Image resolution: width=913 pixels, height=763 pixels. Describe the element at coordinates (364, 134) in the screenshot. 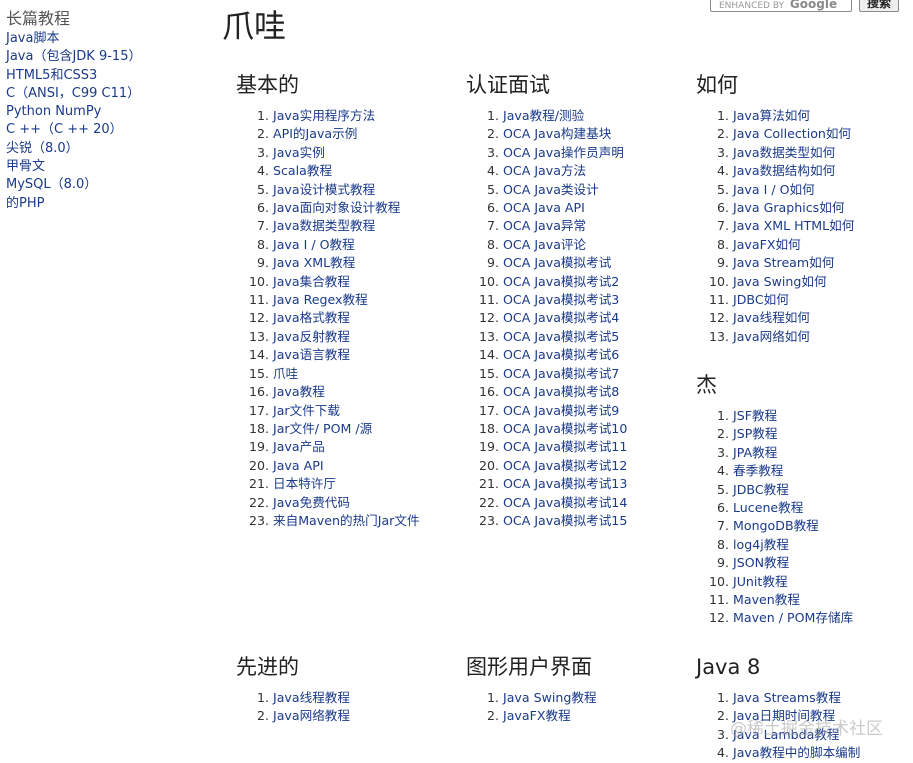

I see `tutorial-link: API的Java示例` at that location.